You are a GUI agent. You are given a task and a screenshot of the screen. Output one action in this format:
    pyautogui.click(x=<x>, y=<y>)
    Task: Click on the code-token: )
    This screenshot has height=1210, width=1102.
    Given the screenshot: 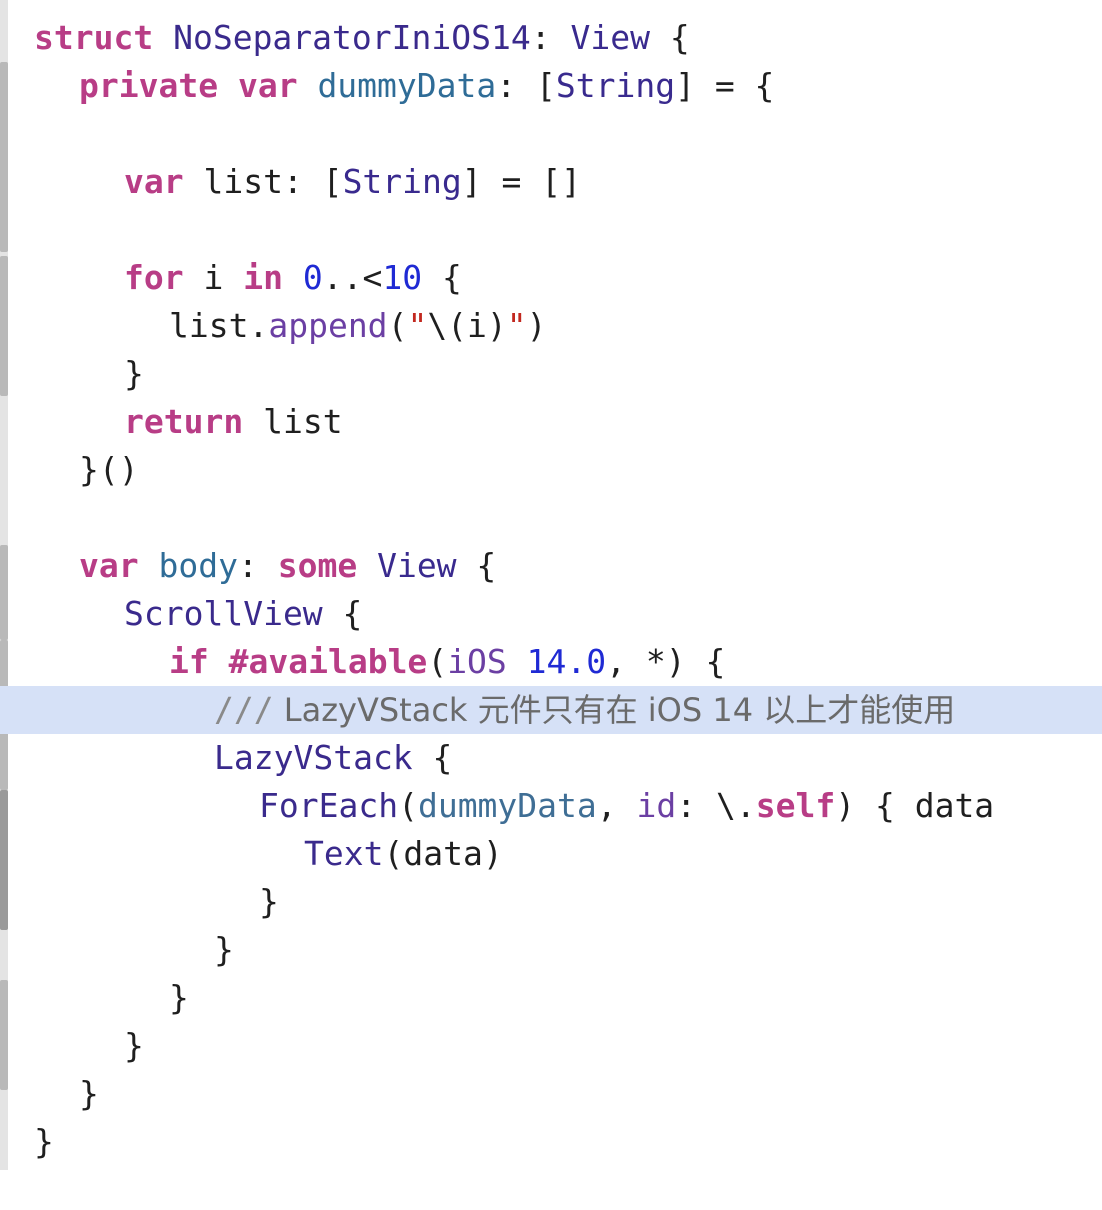 What is the action you would take?
    pyautogui.click(x=536, y=325)
    